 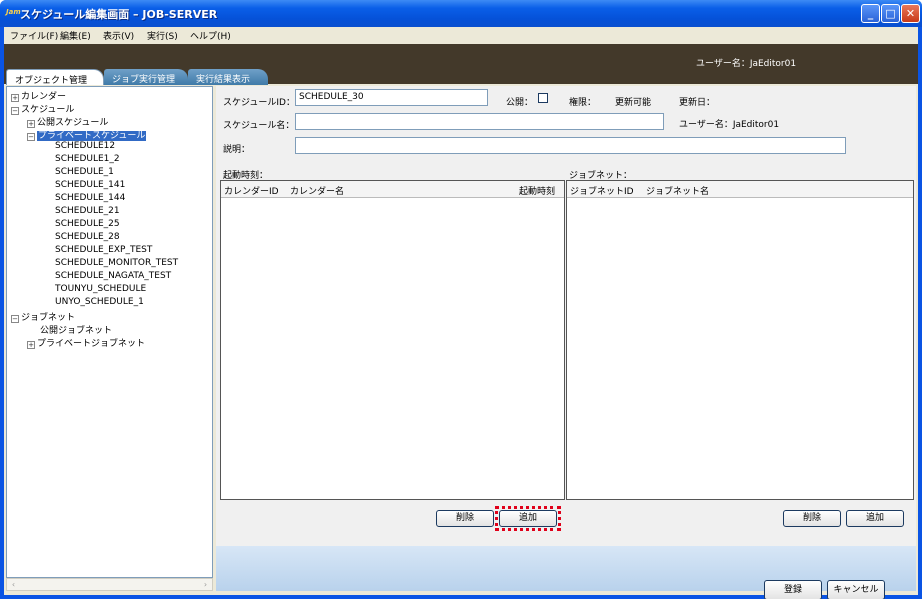 What do you see at coordinates (461, 35) in the screenshot?
I see `menu-bar: ファイル(F) 編集(E) 表示(V) 実行(S) ヘルプ(H)` at bounding box center [461, 35].